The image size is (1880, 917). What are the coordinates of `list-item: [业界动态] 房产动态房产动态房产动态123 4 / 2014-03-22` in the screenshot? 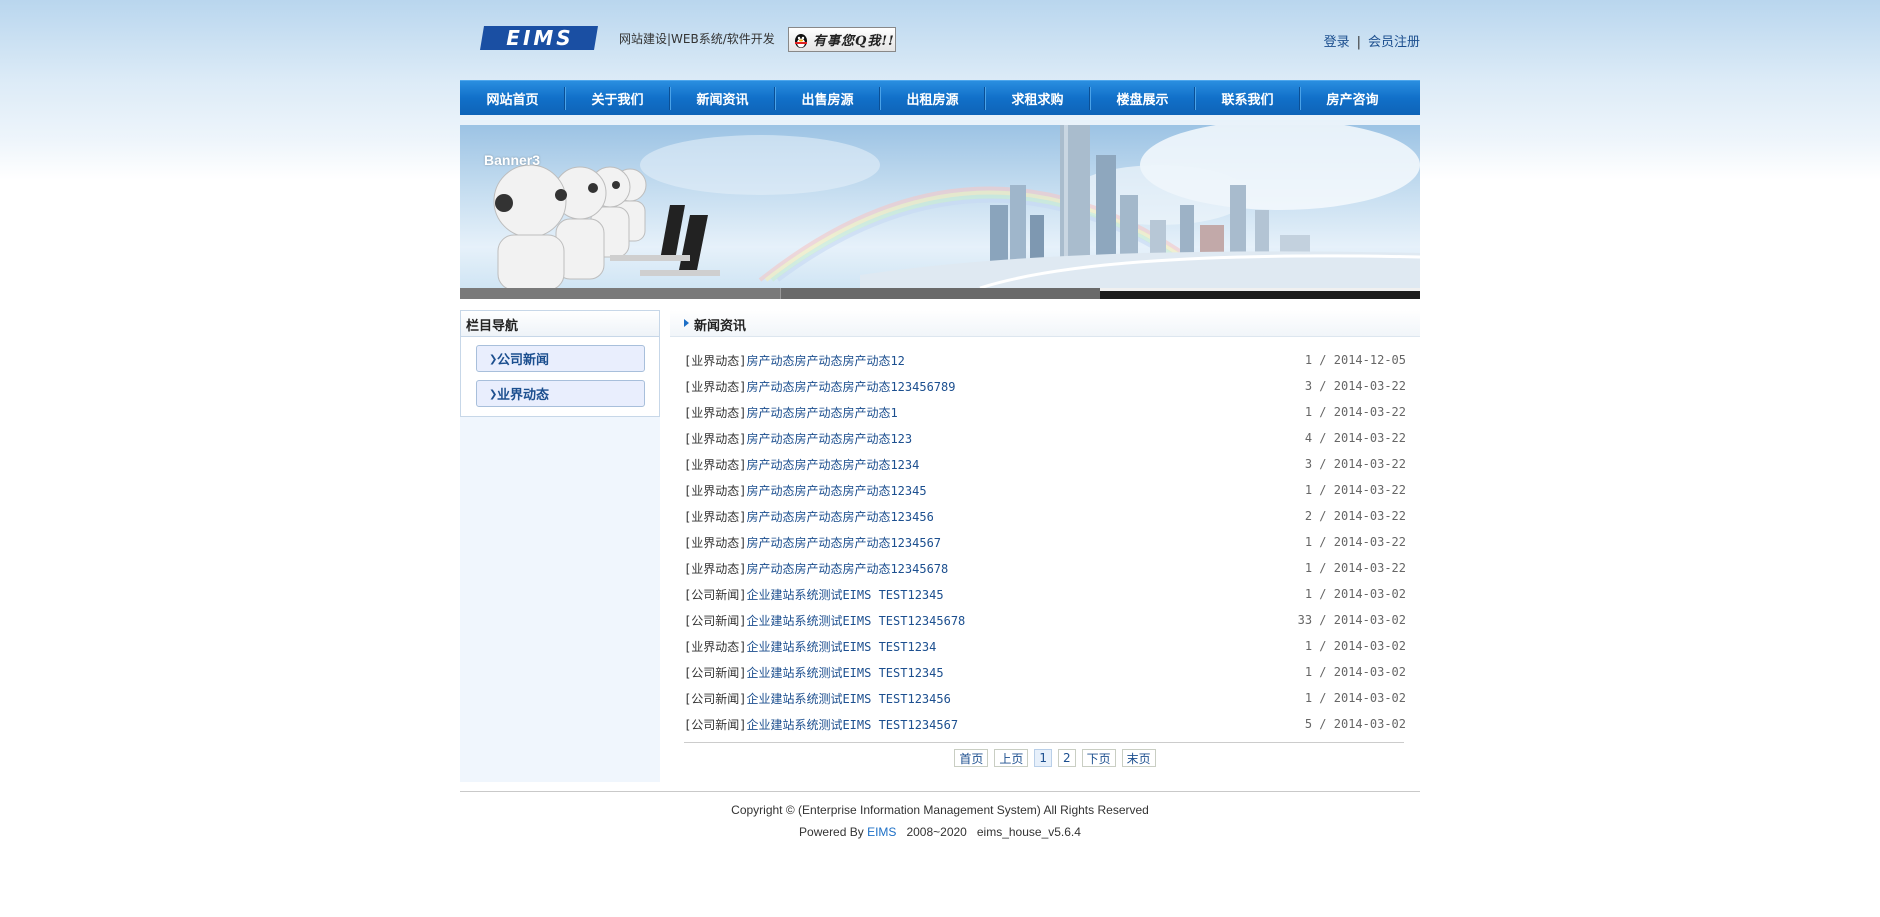 It's located at (1045, 438).